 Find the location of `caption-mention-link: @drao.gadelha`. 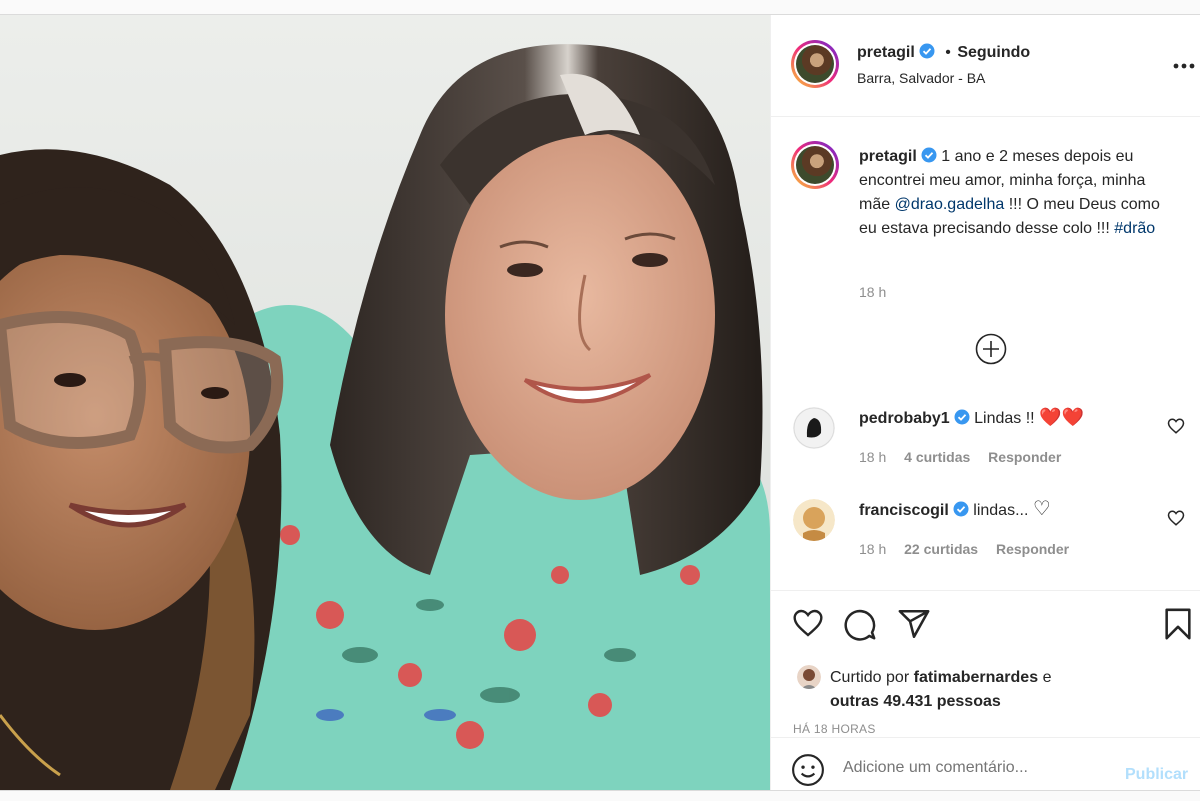

caption-mention-link: @drao.gadelha is located at coordinates (950, 204).